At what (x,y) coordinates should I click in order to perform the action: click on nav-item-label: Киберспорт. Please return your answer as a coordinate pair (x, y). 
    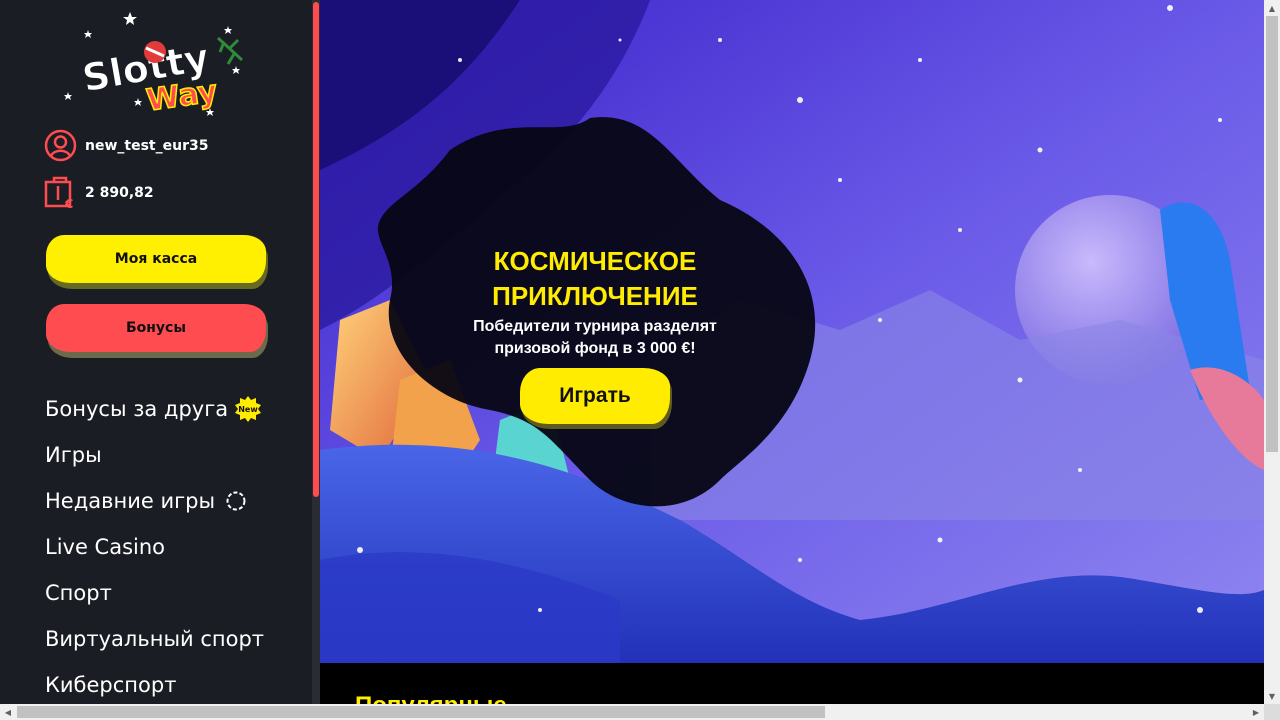
    Looking at the image, I should click on (111, 685).